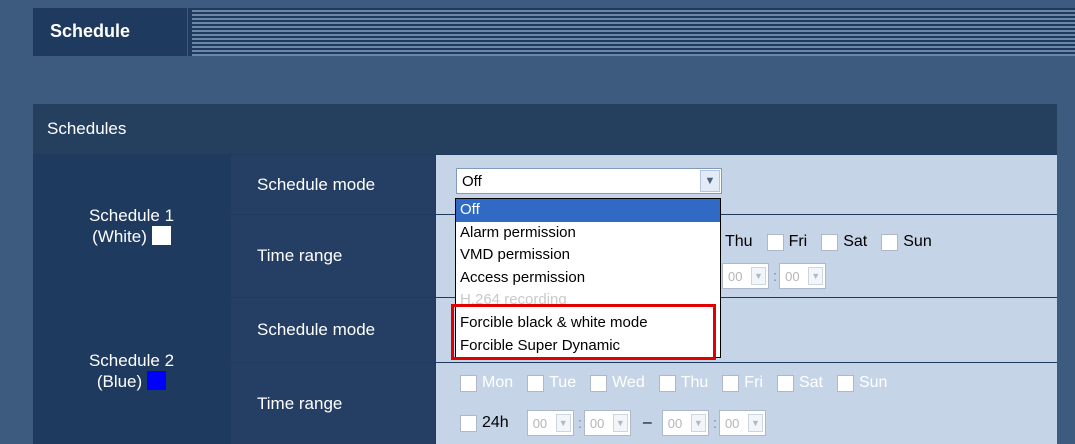  I want to click on blue-color-swatch, so click(157, 380).